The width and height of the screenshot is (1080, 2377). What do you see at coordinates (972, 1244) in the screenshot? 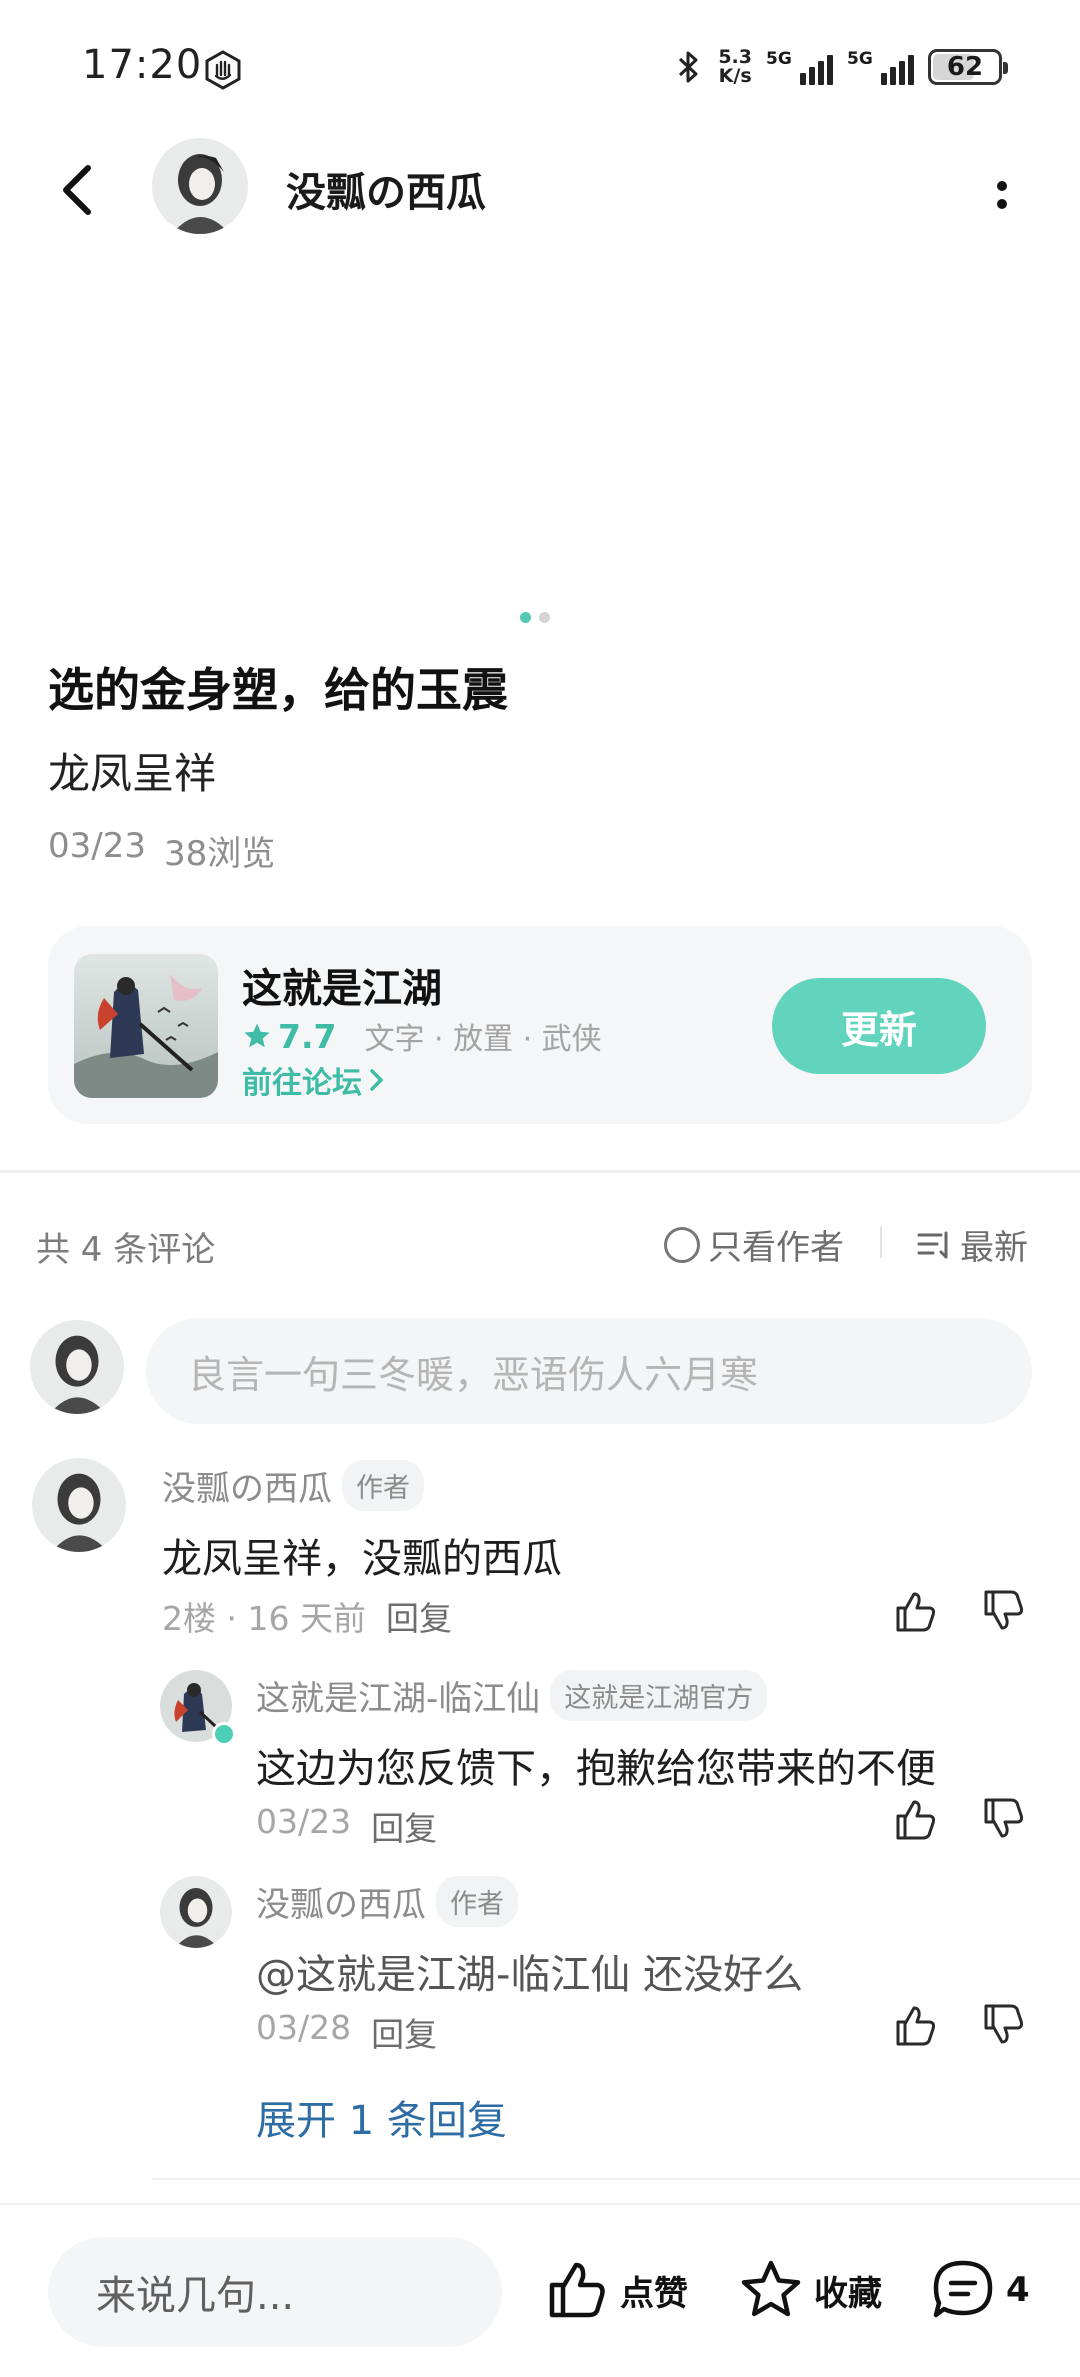
I see `sort-toggle: 最新` at bounding box center [972, 1244].